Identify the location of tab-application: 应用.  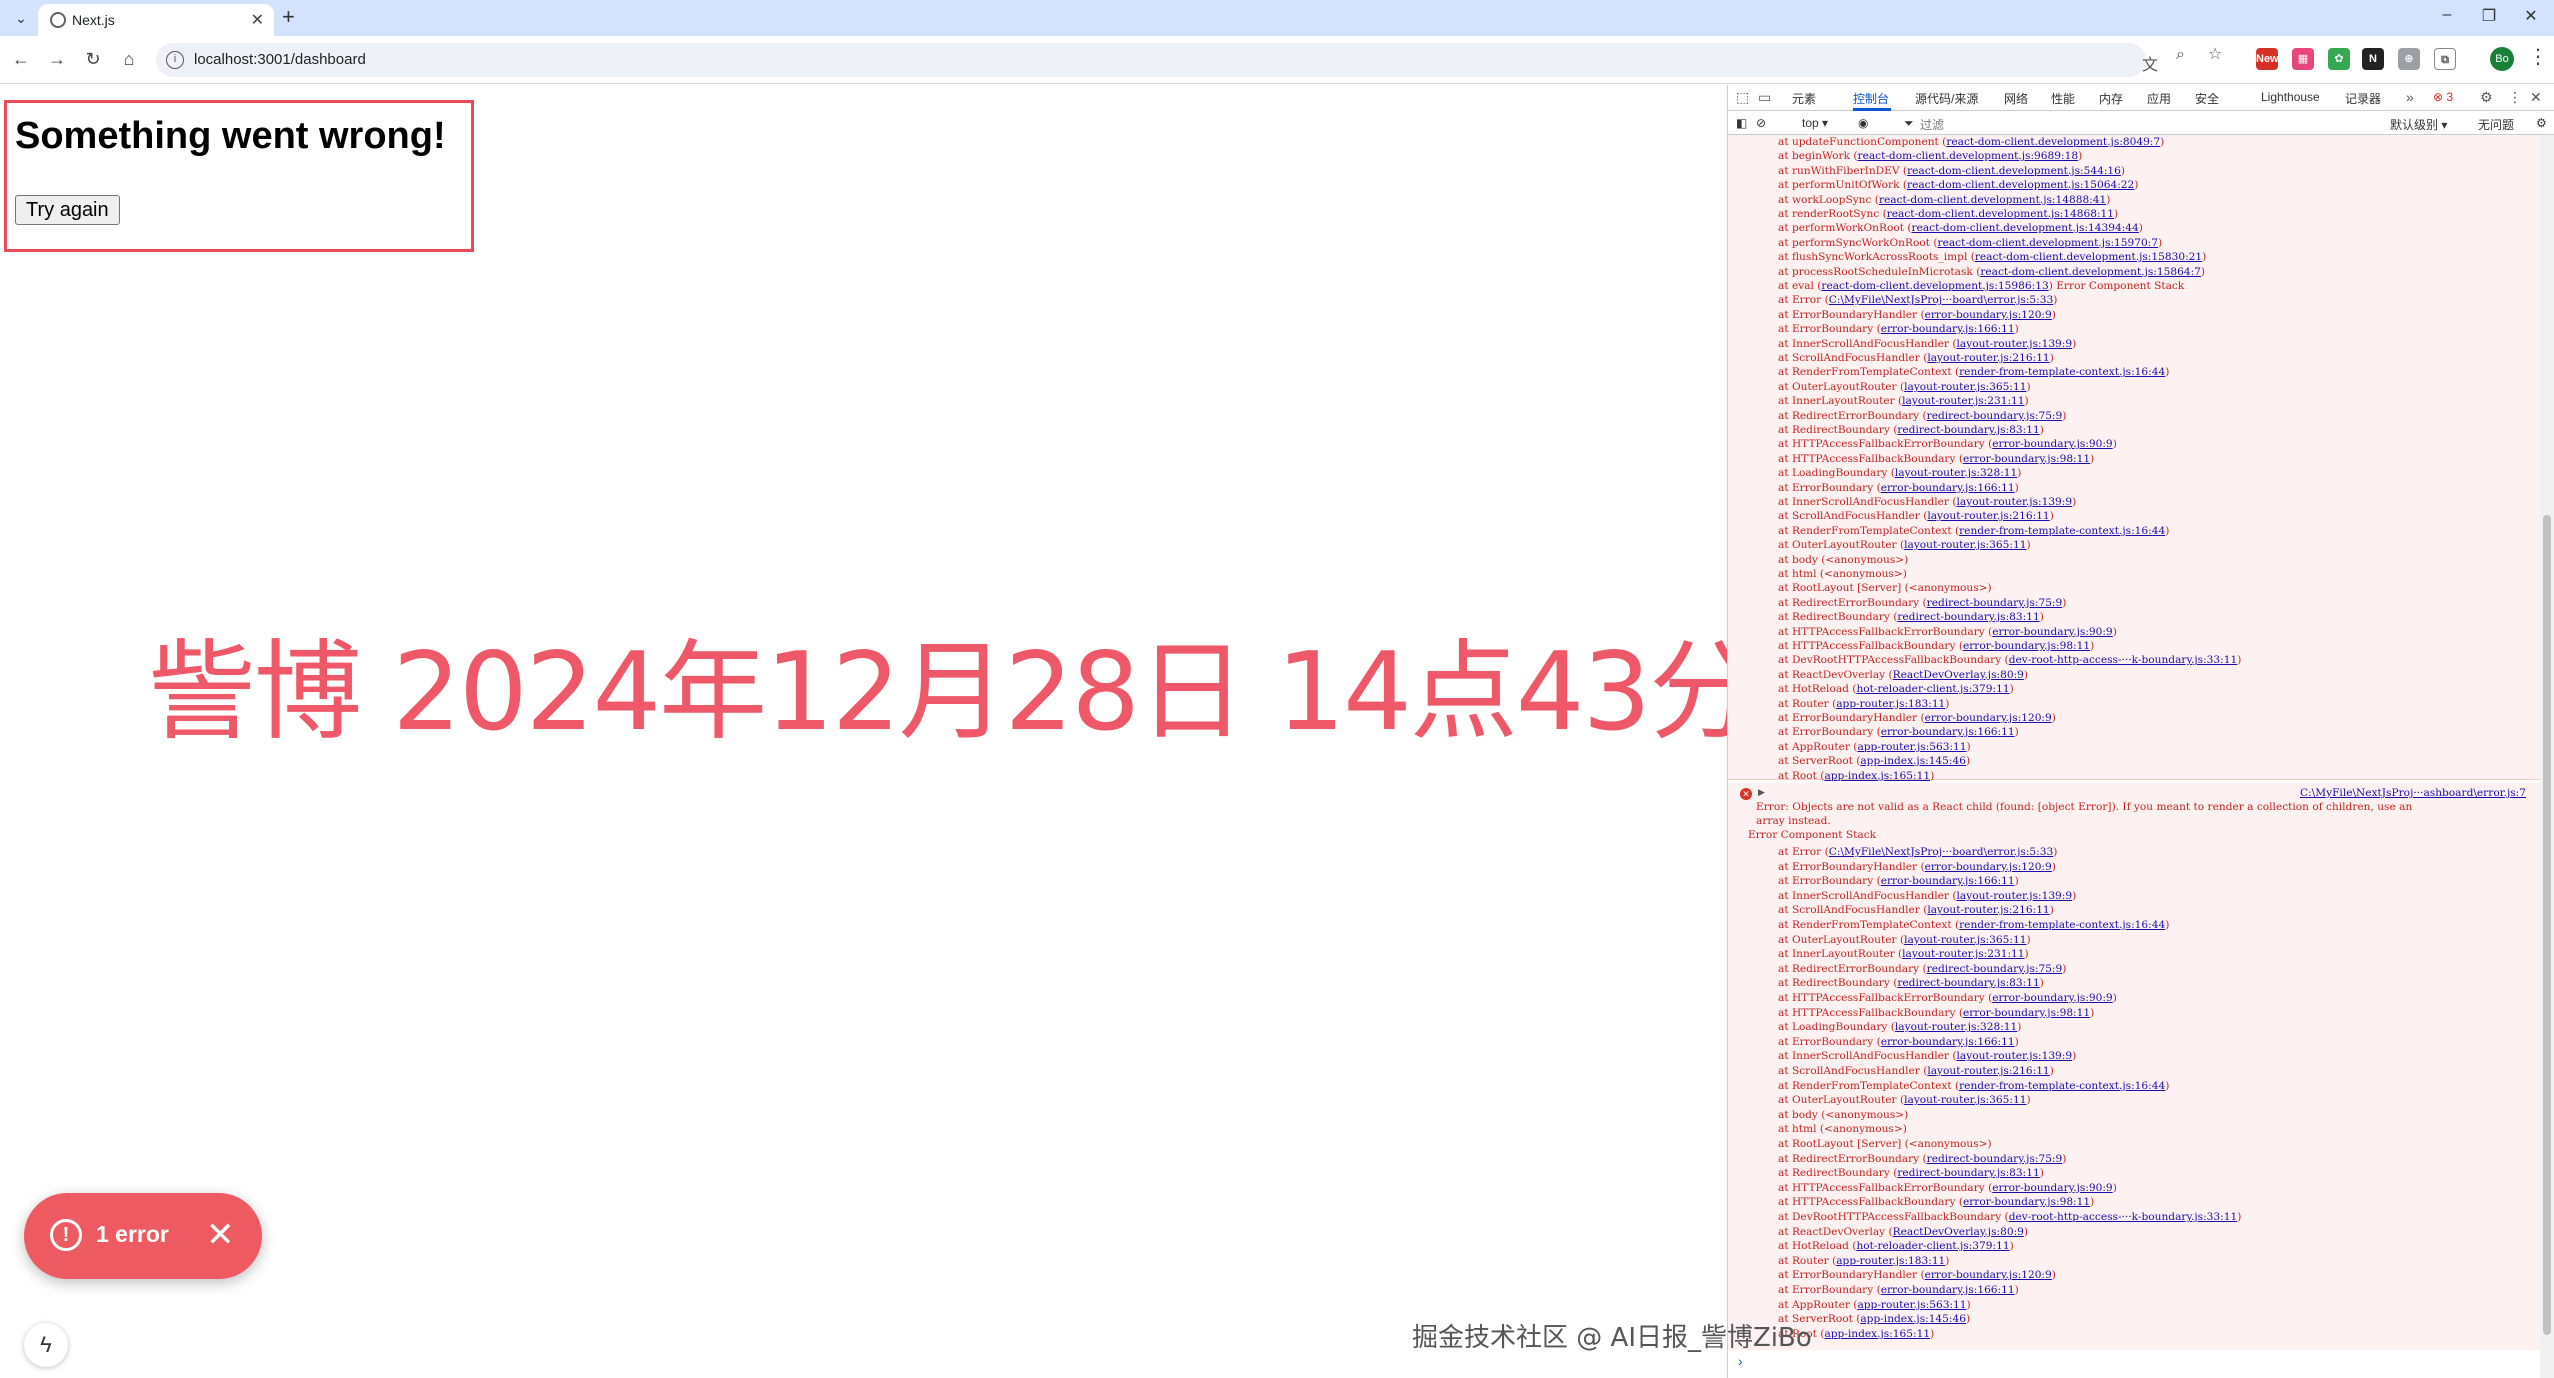
(2159, 98).